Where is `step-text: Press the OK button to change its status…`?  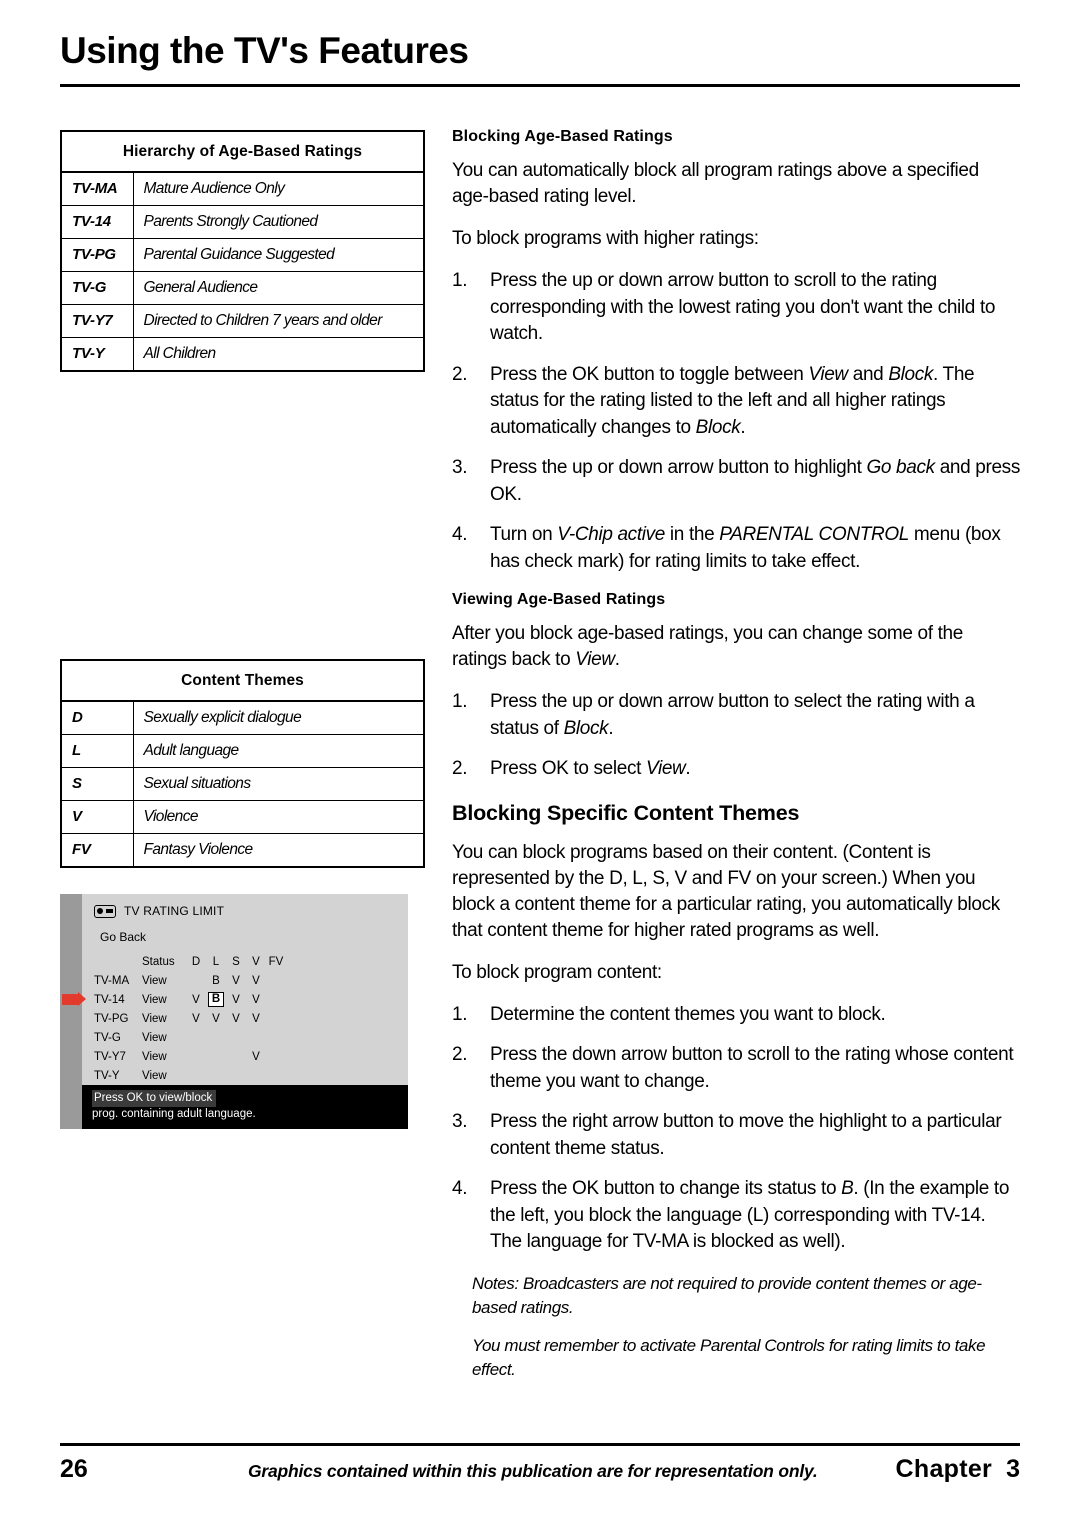 step-text: Press the OK button to change its status… is located at coordinates (749, 1215).